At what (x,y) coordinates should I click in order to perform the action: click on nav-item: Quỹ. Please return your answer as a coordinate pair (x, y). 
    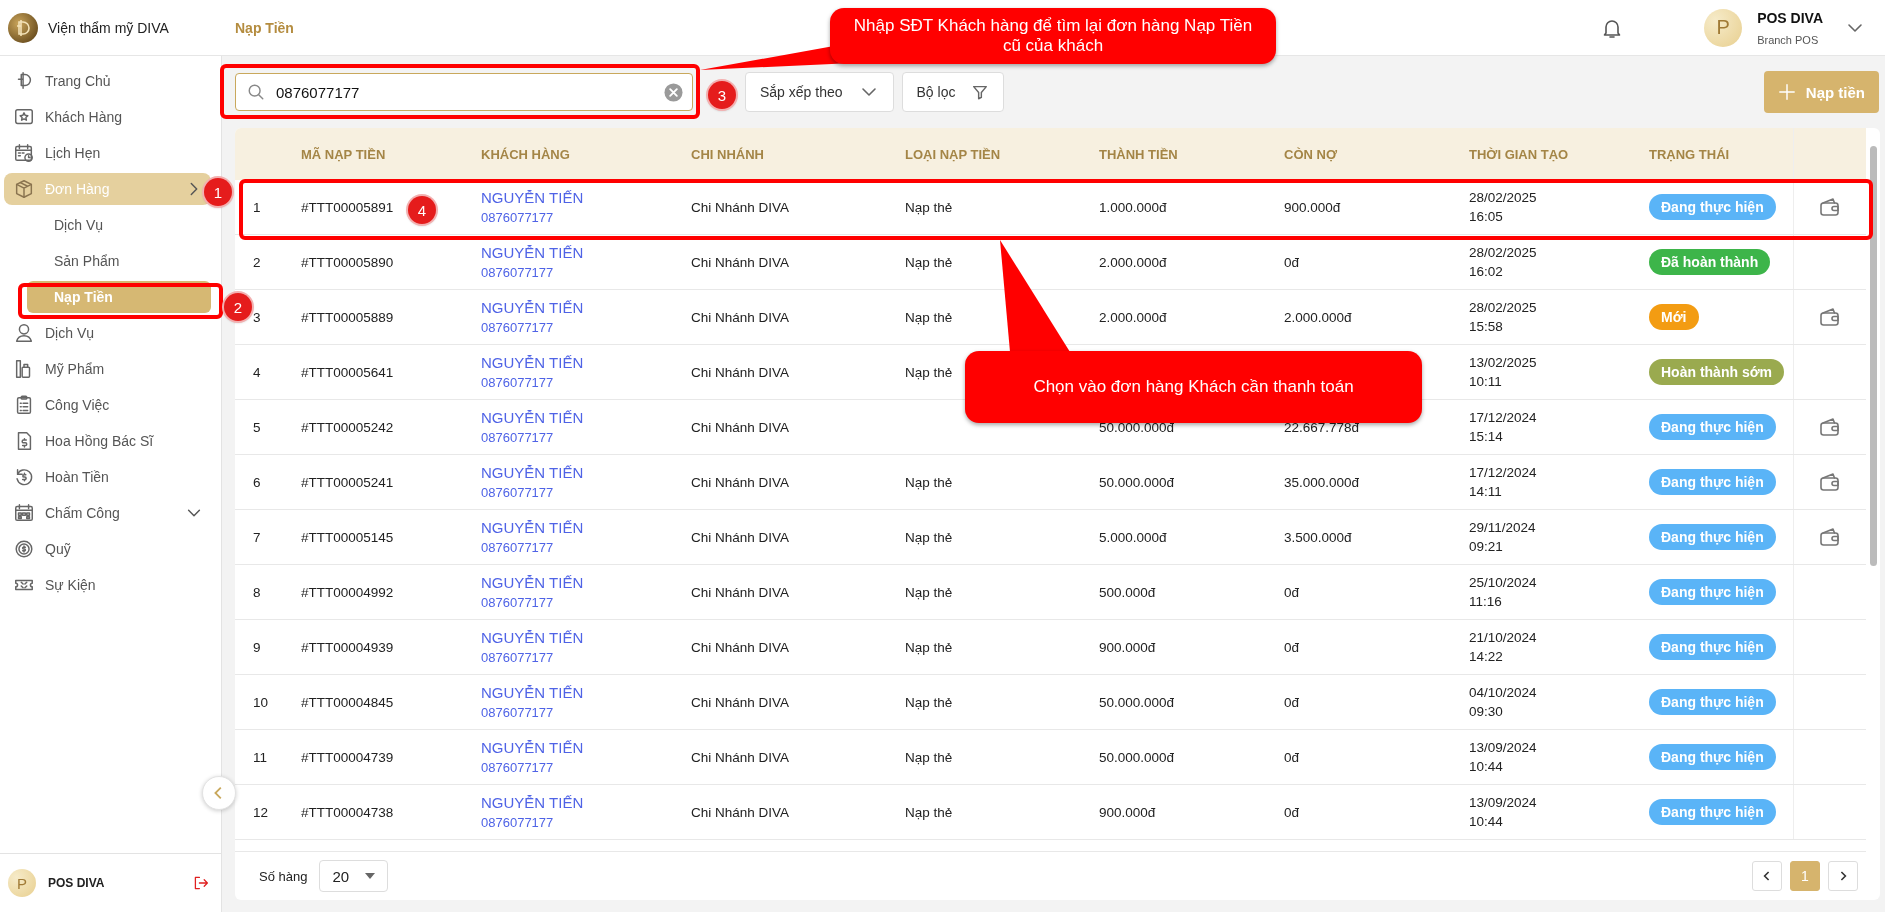
    Looking at the image, I should click on (107, 549).